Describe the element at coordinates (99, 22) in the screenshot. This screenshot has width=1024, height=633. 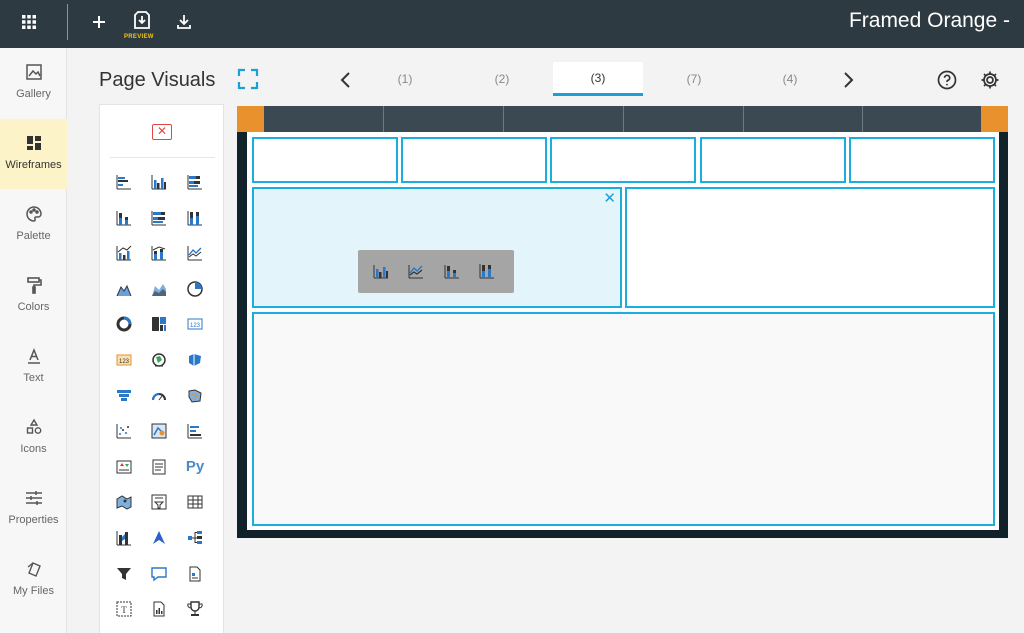
I see `plus-icon` at that location.